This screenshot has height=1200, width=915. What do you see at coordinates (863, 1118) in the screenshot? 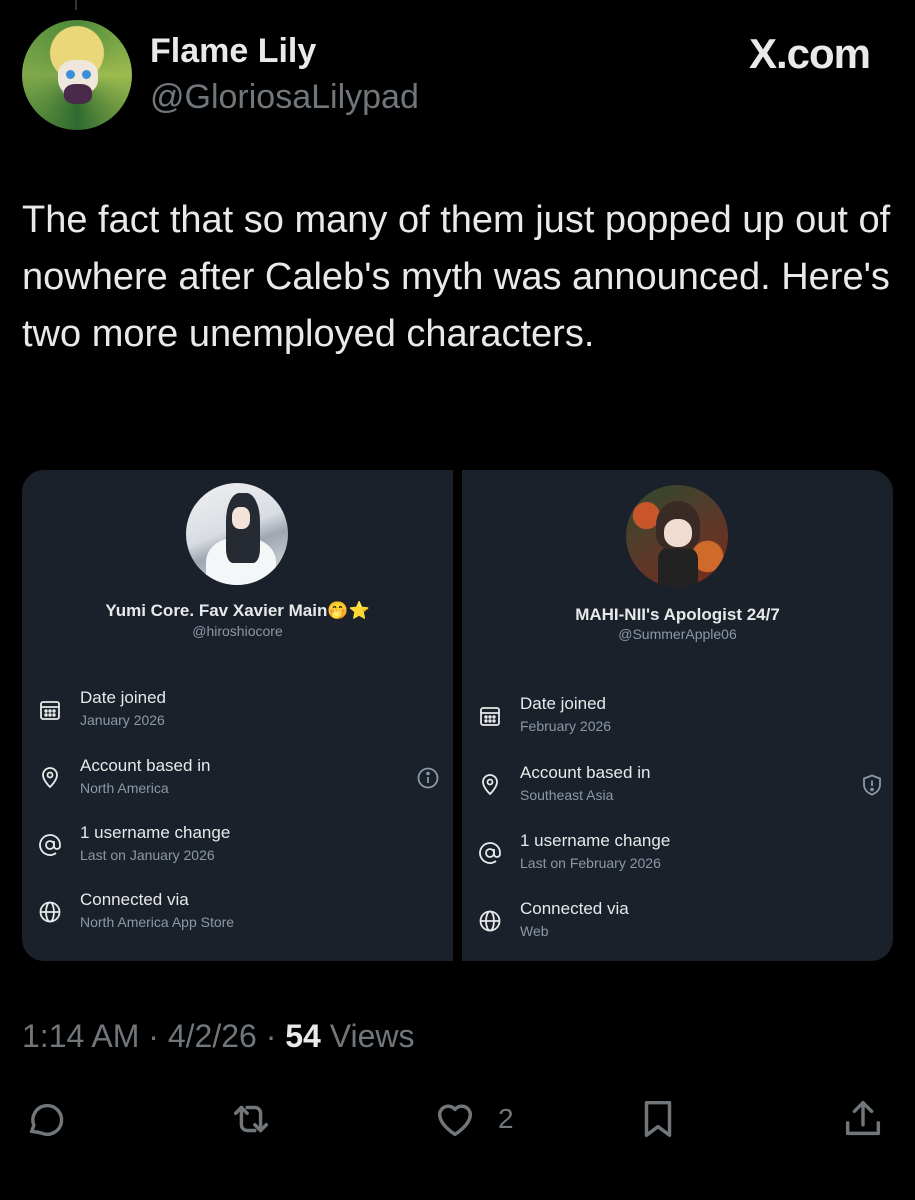
I see `share-icon` at bounding box center [863, 1118].